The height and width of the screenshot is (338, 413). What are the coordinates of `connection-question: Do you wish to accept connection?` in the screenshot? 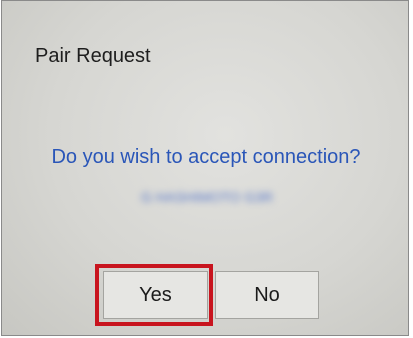 It's located at (206, 157).